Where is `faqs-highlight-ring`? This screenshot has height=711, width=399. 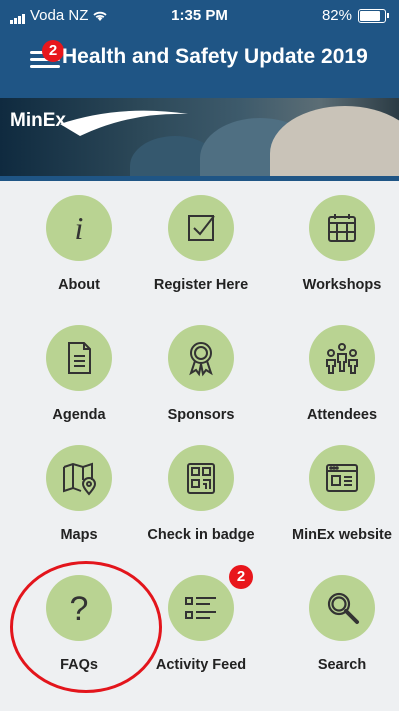
faqs-highlight-ring is located at coordinates (86, 627).